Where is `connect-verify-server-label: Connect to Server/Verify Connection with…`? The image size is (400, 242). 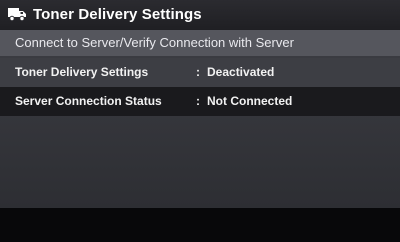
connect-verify-server-label: Connect to Server/Verify Connection with… is located at coordinates (154, 42).